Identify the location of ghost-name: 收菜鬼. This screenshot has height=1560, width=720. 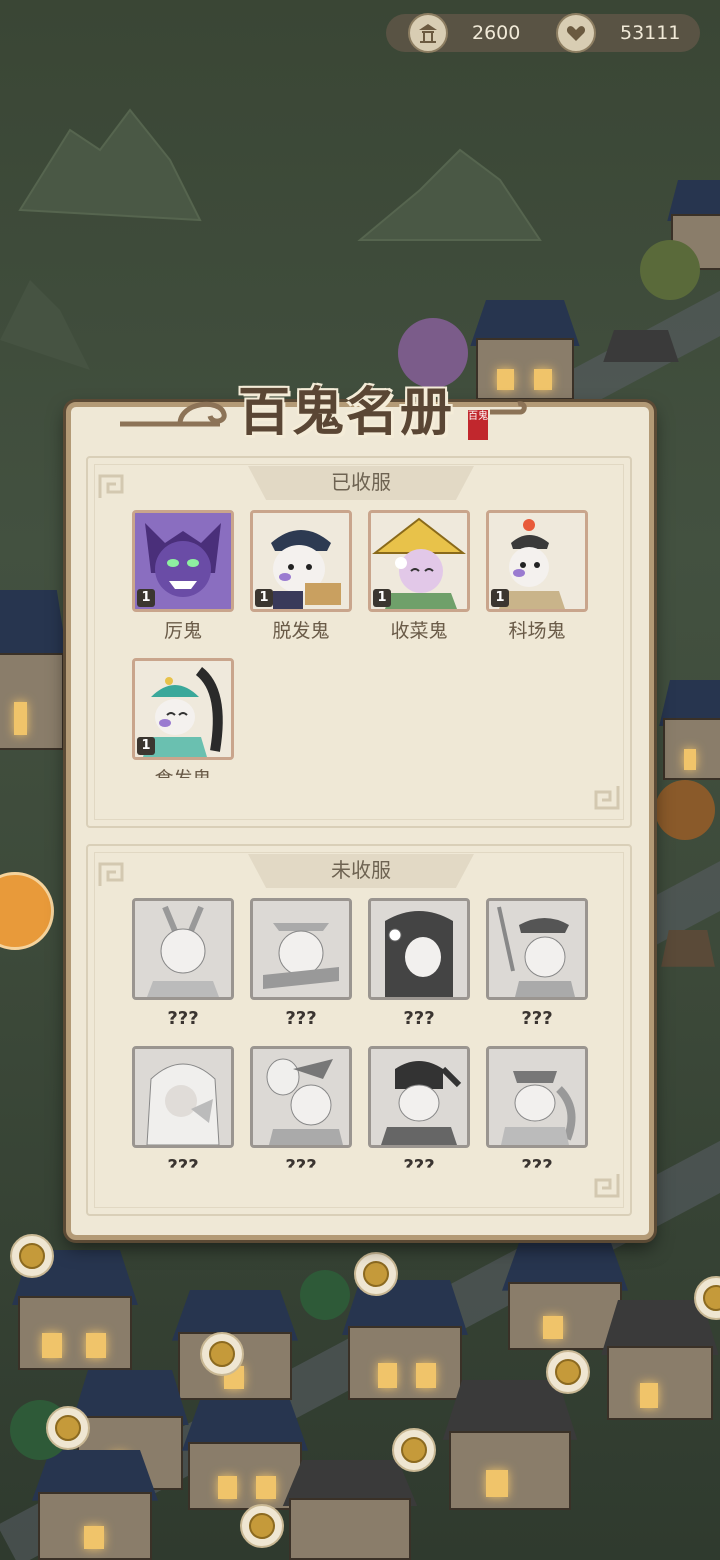
(419, 631).